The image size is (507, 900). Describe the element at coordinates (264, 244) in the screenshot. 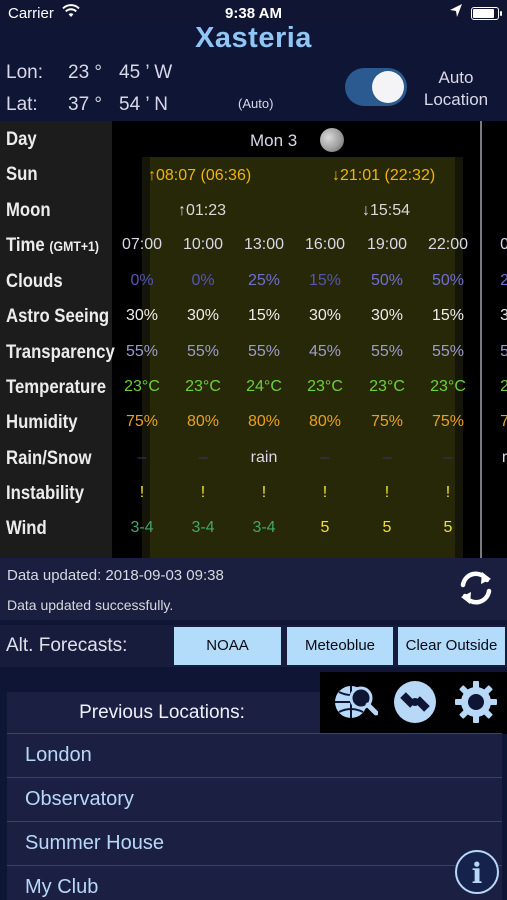

I see `time-cell: 13:00` at that location.